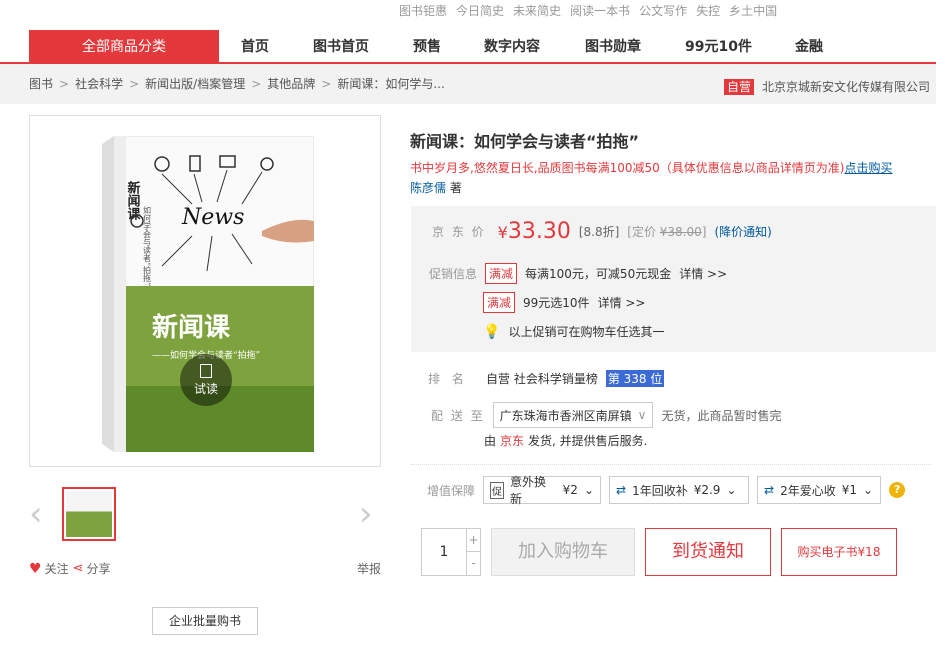 This screenshot has height=667, width=936. What do you see at coordinates (512, 47) in the screenshot?
I see `nav-item-digital: 数字内容` at bounding box center [512, 47].